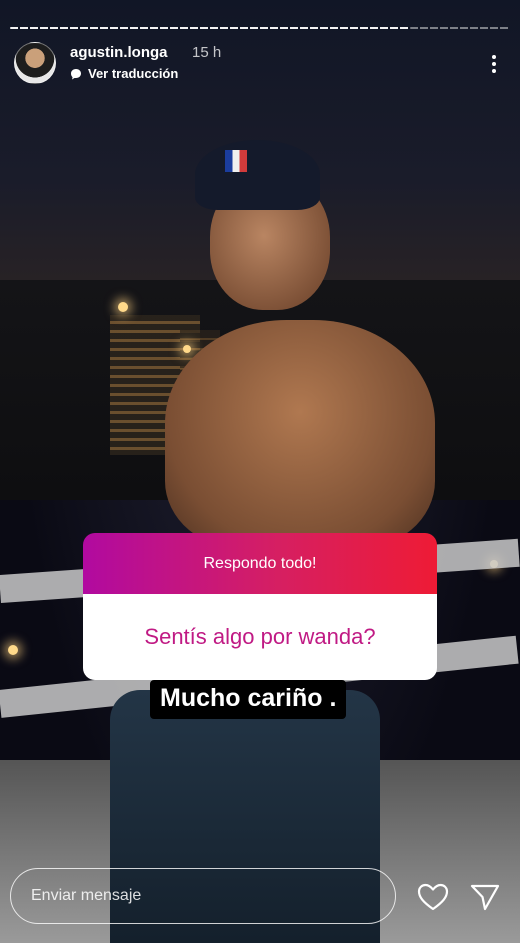 This screenshot has width=520, height=943. Describe the element at coordinates (260, 637) in the screenshot. I see `question-sticker-question: Sentís algo por wanda?` at that location.